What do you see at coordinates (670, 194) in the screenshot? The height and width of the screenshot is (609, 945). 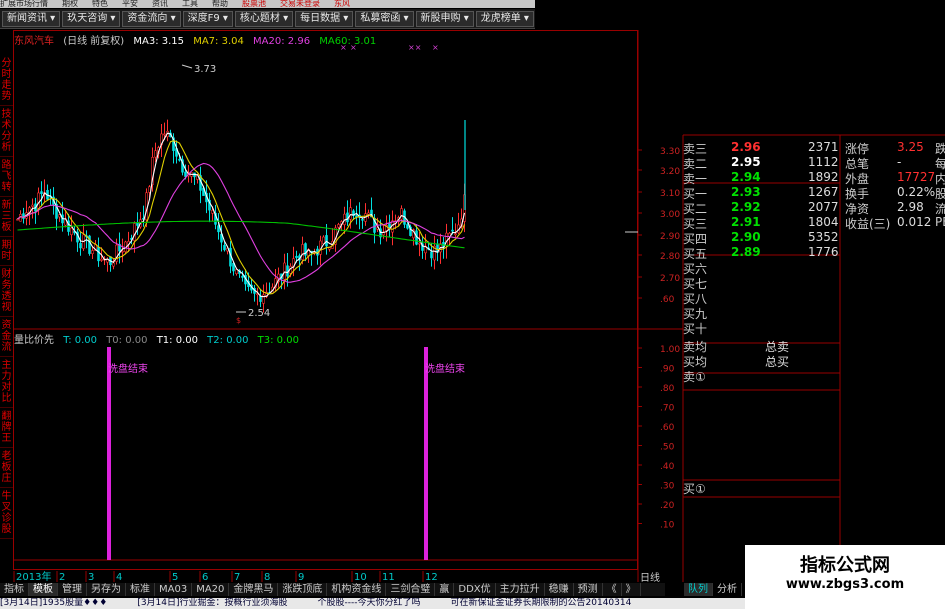 I see `price-axis-label: 3.10` at bounding box center [670, 194].